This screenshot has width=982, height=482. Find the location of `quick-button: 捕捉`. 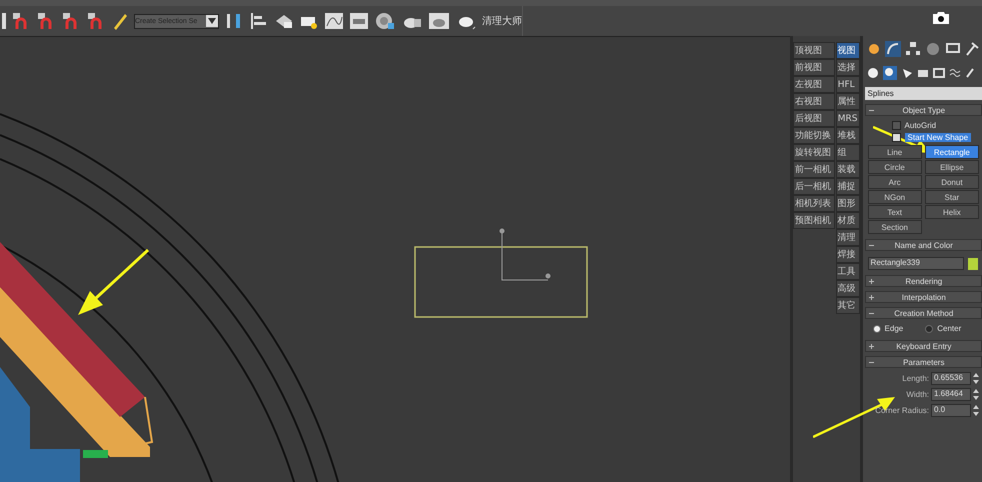

quick-button: 捕捉 is located at coordinates (848, 186).